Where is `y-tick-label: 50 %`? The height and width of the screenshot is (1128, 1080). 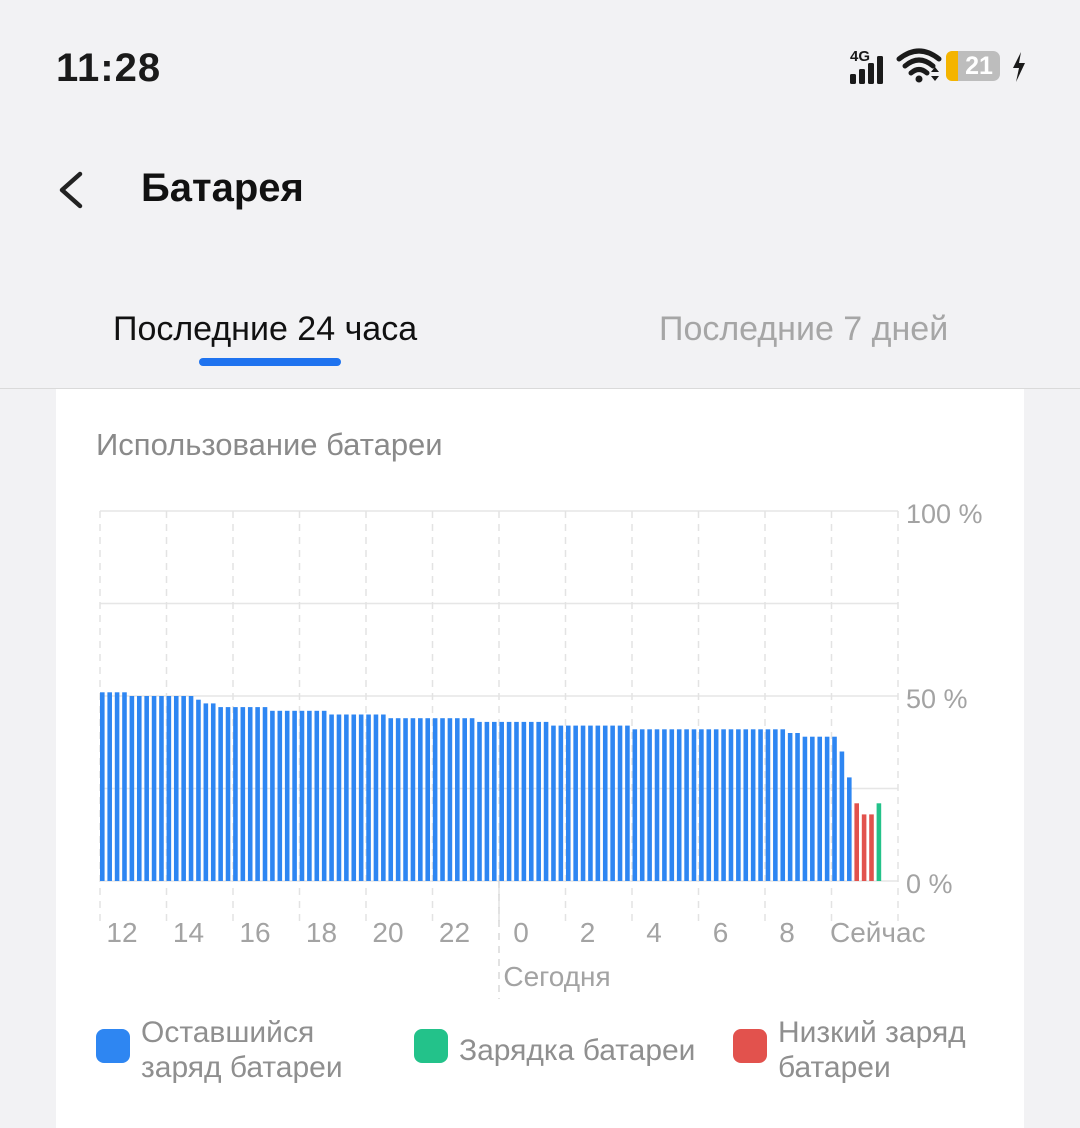
y-tick-label: 50 % is located at coordinates (937, 699).